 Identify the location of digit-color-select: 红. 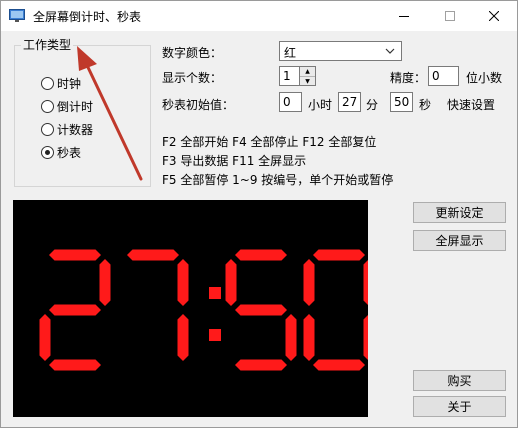
(340, 51).